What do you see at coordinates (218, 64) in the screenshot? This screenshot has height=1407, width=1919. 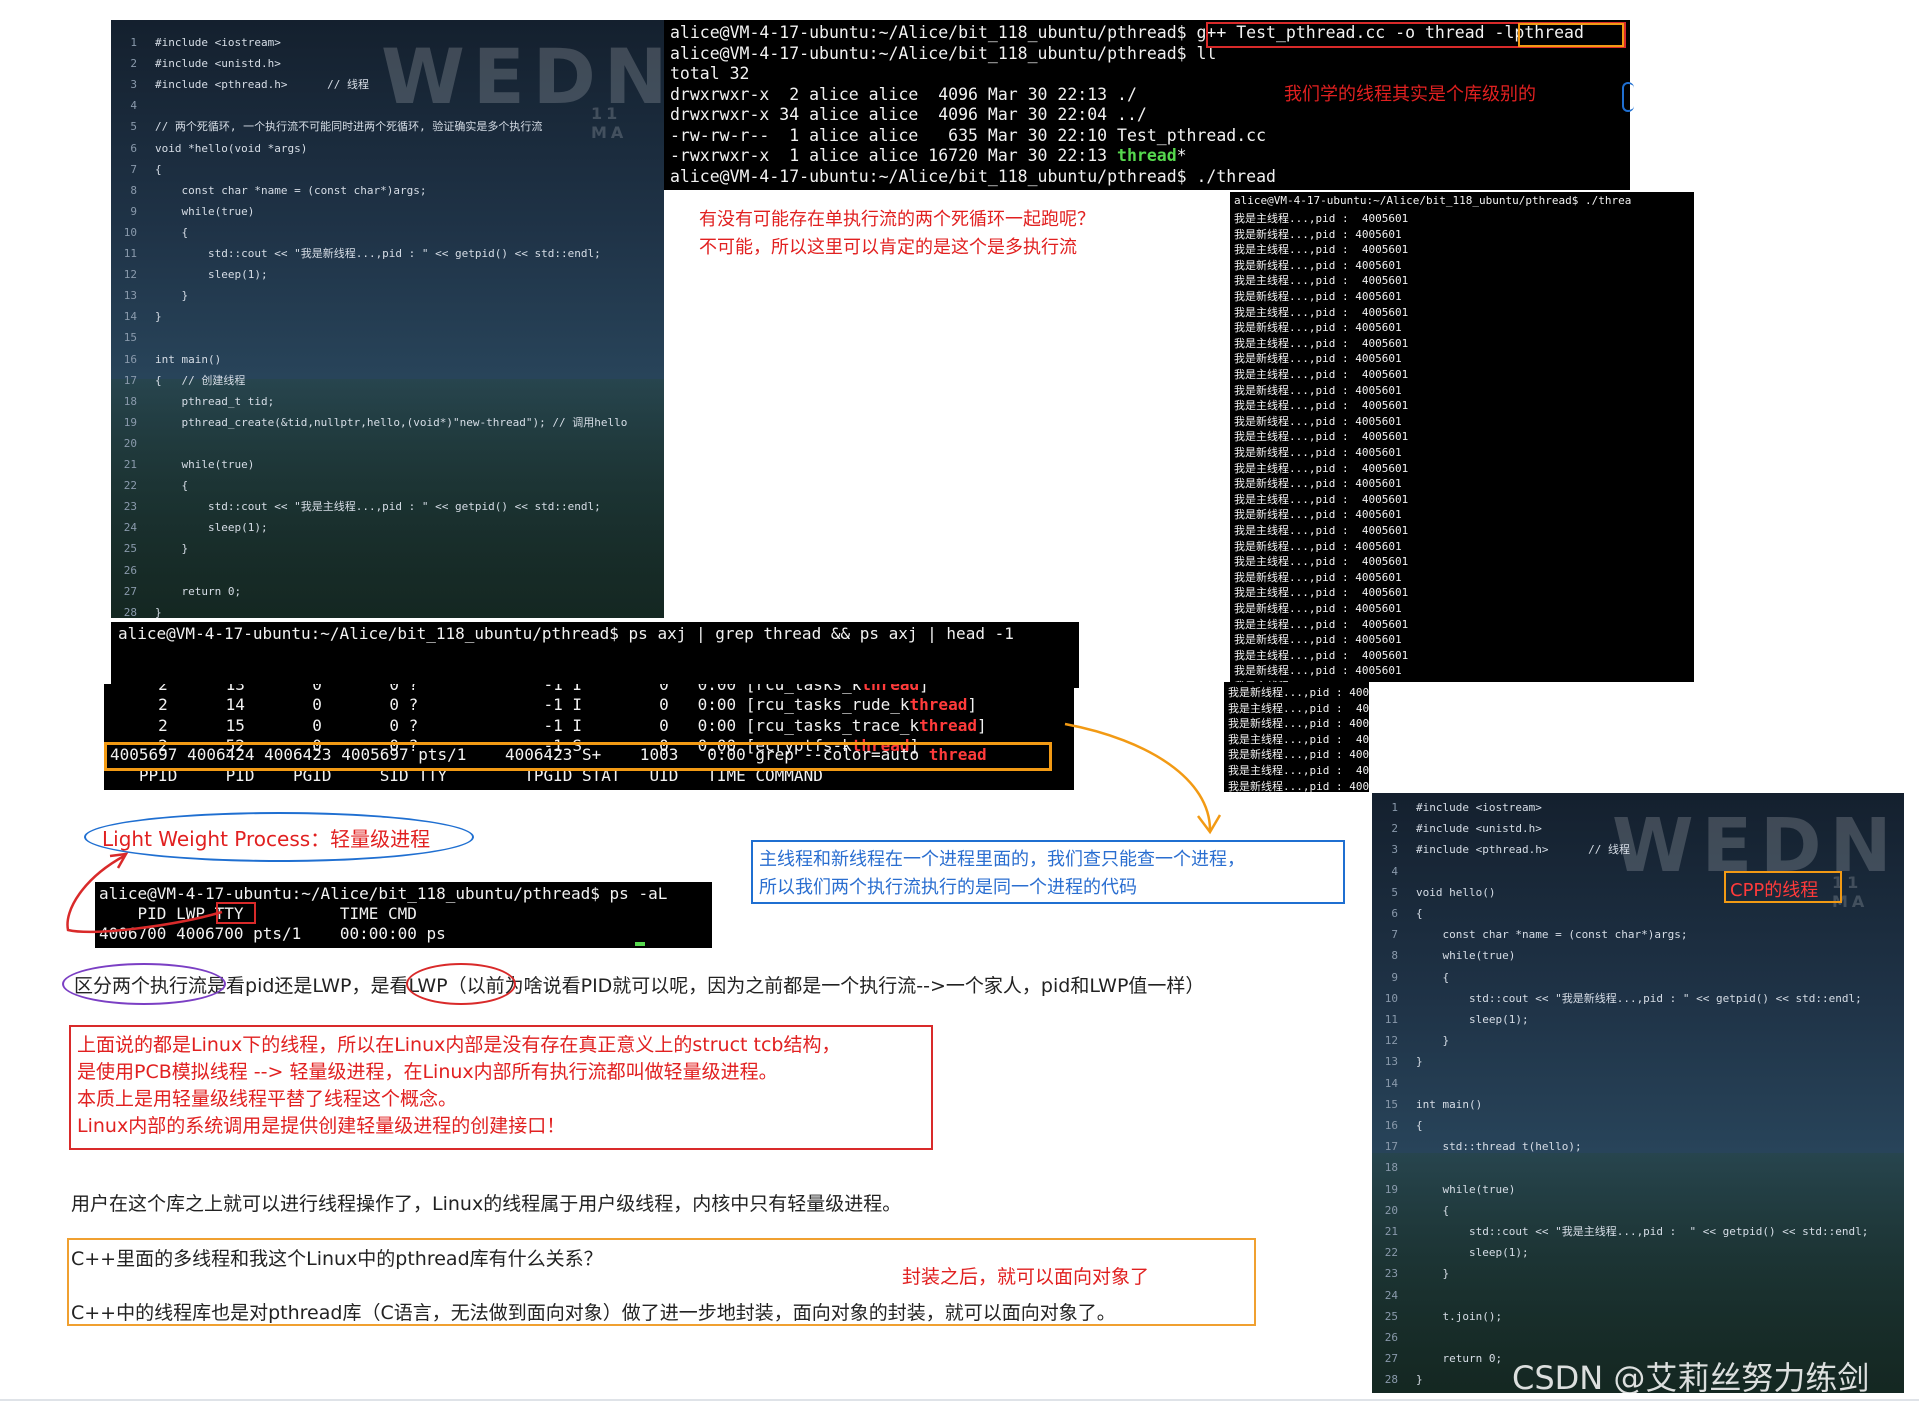 I see `line-code: #include <unistd.h>` at bounding box center [218, 64].